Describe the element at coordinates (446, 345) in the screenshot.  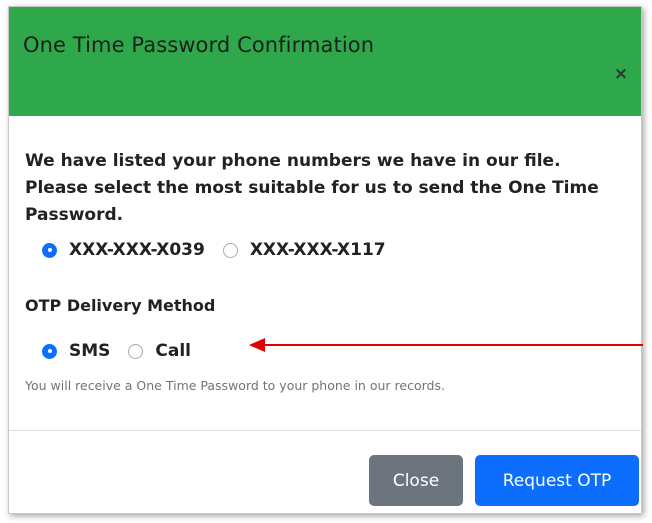
I see `red-arrow-annotation` at that location.